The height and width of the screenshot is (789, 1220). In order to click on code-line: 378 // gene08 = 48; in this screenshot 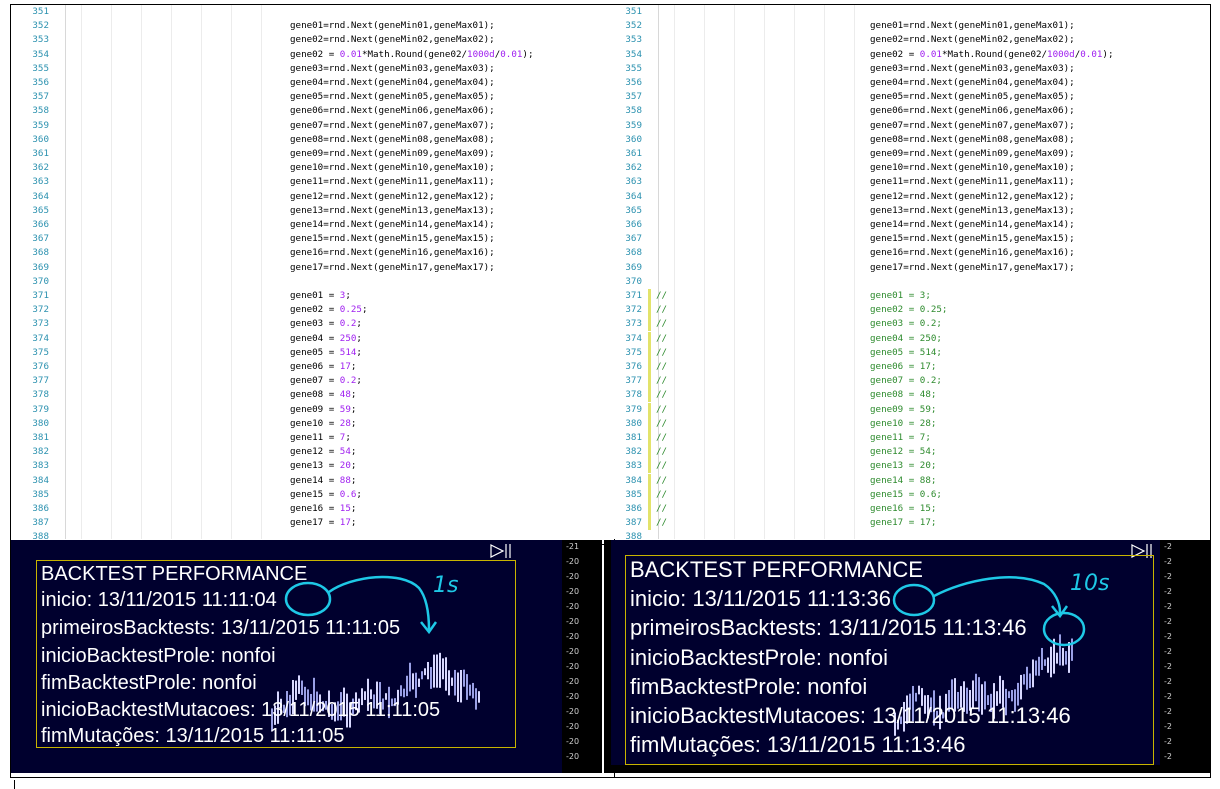, I will do `click(907, 395)`.